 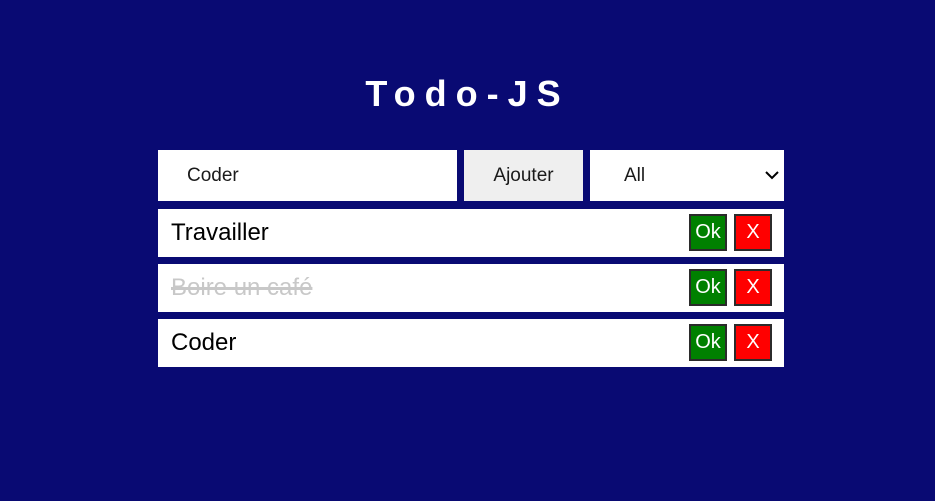 I want to click on todo-text: Coder, so click(x=204, y=342).